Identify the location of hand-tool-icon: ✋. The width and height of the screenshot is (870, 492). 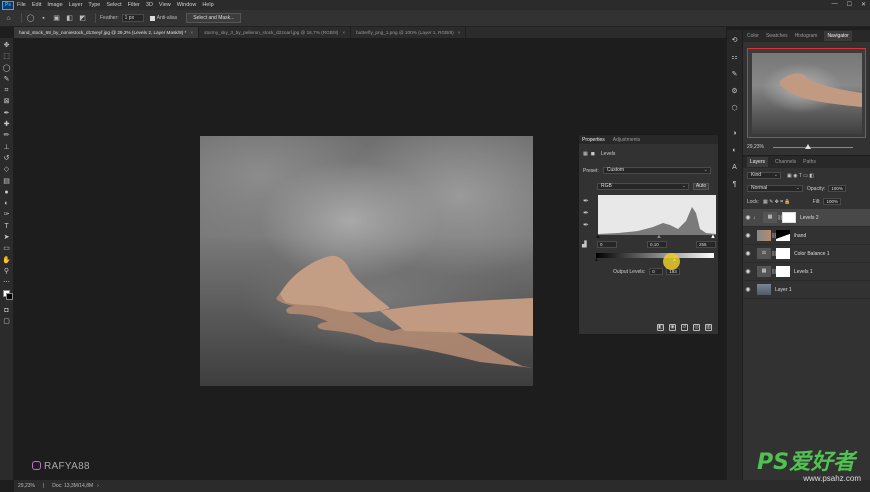
(6, 260).